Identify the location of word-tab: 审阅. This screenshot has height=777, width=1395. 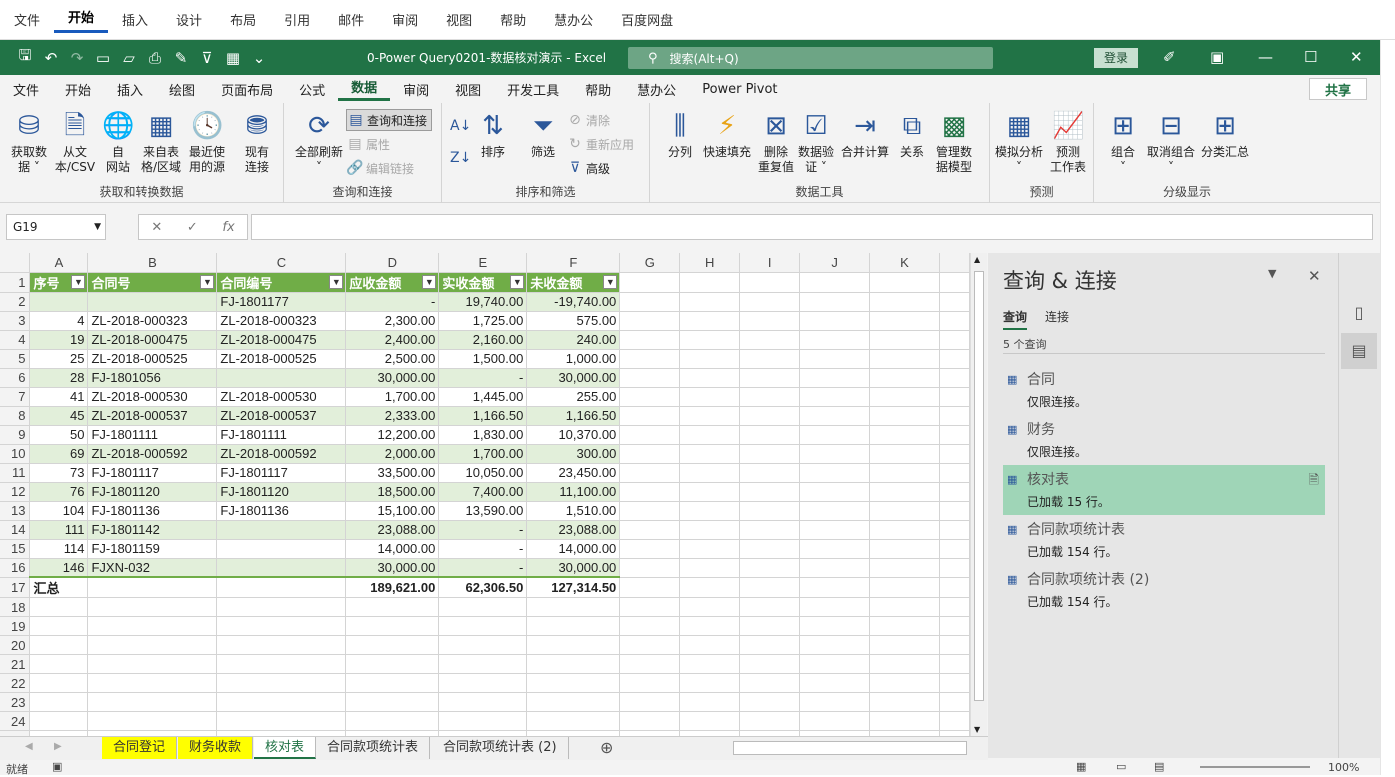
(405, 19).